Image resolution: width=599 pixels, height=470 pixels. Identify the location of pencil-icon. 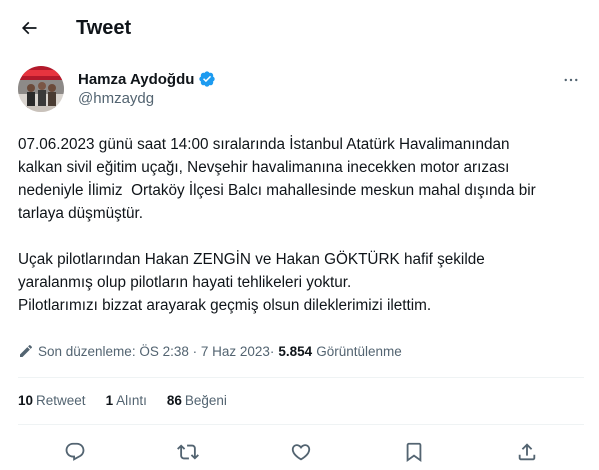
(26, 350).